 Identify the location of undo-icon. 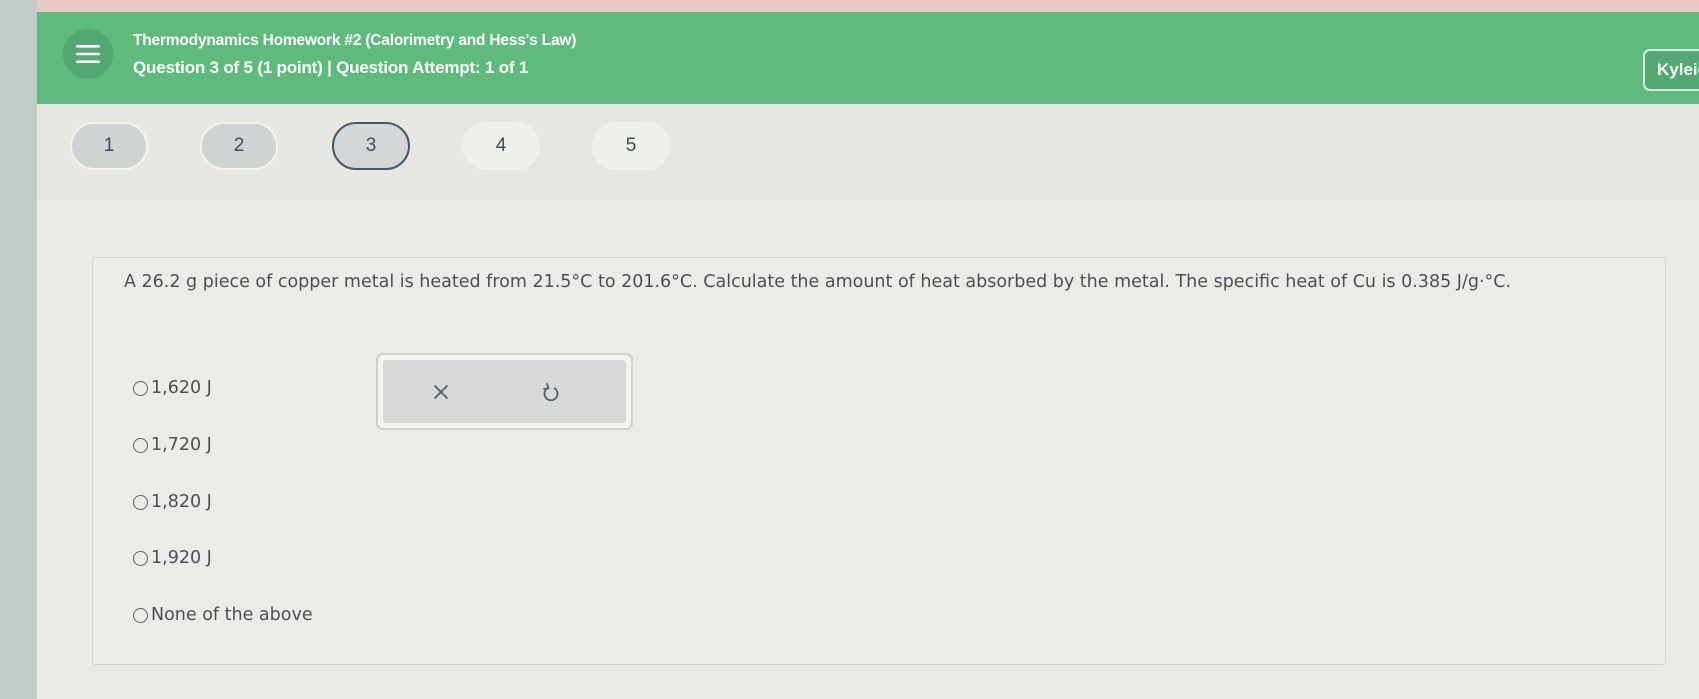
(551, 392).